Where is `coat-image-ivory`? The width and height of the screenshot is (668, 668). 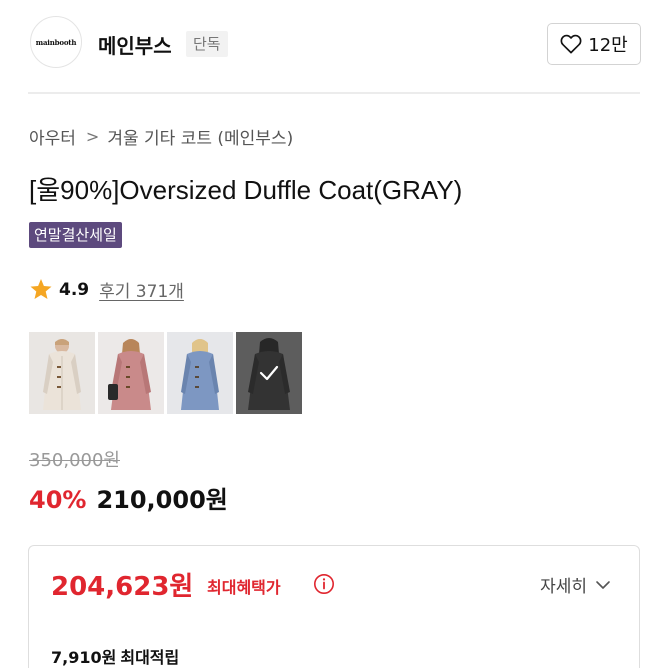 coat-image-ivory is located at coordinates (62, 373).